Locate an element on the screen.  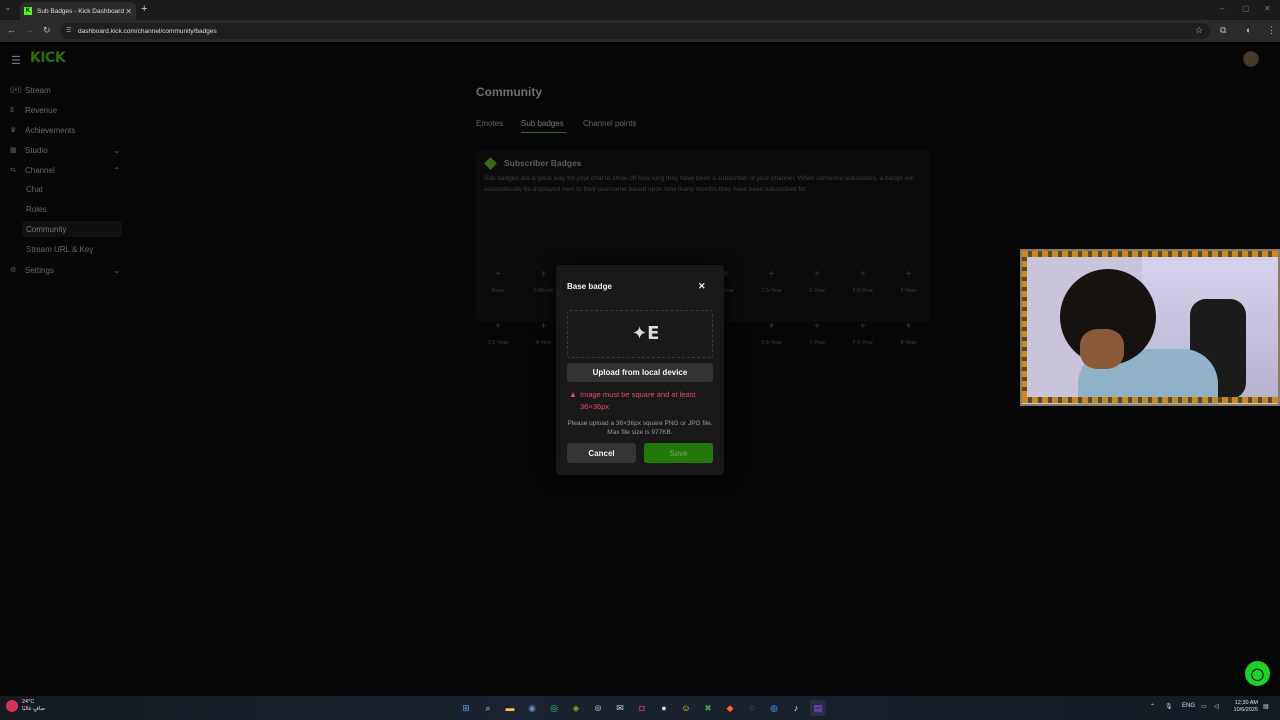
badge-slot-label: 2-Year is located at coordinates (817, 291).